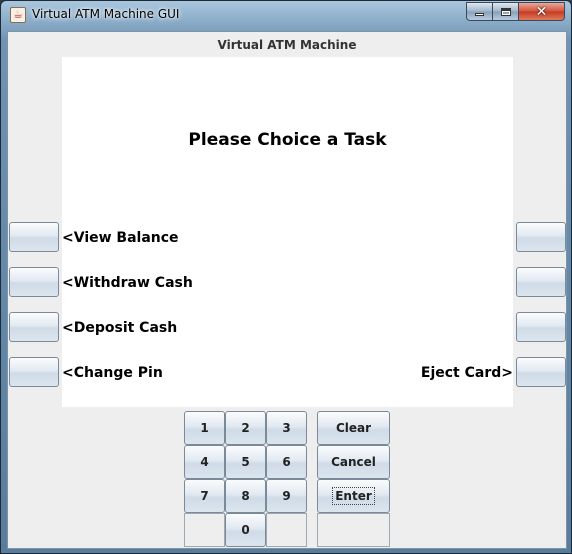 The width and height of the screenshot is (572, 554). I want to click on maximize-icon, so click(505, 11).